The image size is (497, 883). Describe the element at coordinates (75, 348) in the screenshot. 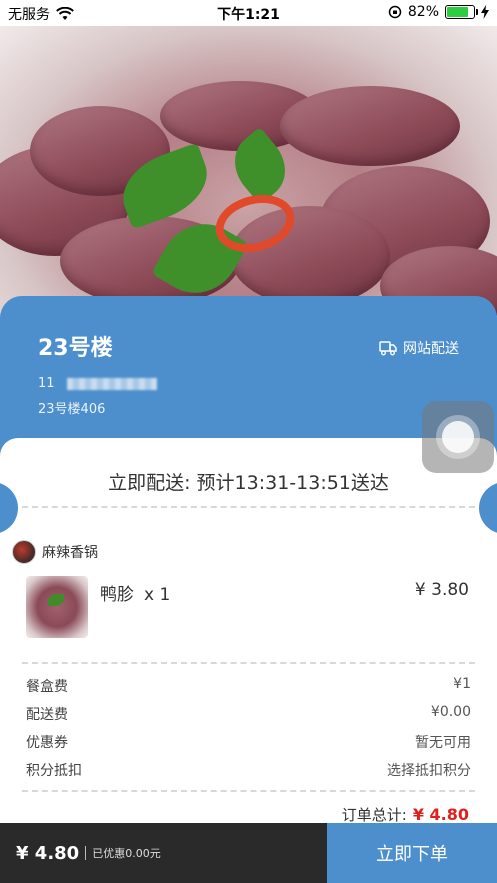

I see `building-name: 23号楼` at that location.